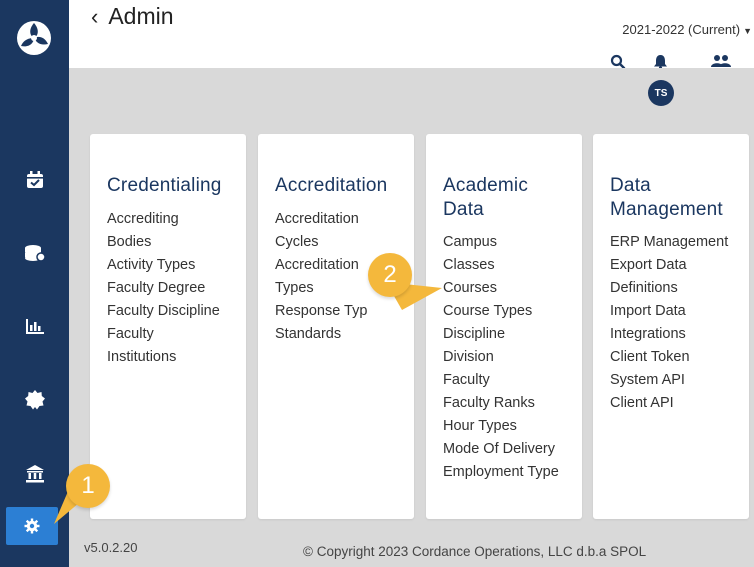  What do you see at coordinates (163, 265) in the screenshot?
I see `link-activity-types: Activity Types` at bounding box center [163, 265].